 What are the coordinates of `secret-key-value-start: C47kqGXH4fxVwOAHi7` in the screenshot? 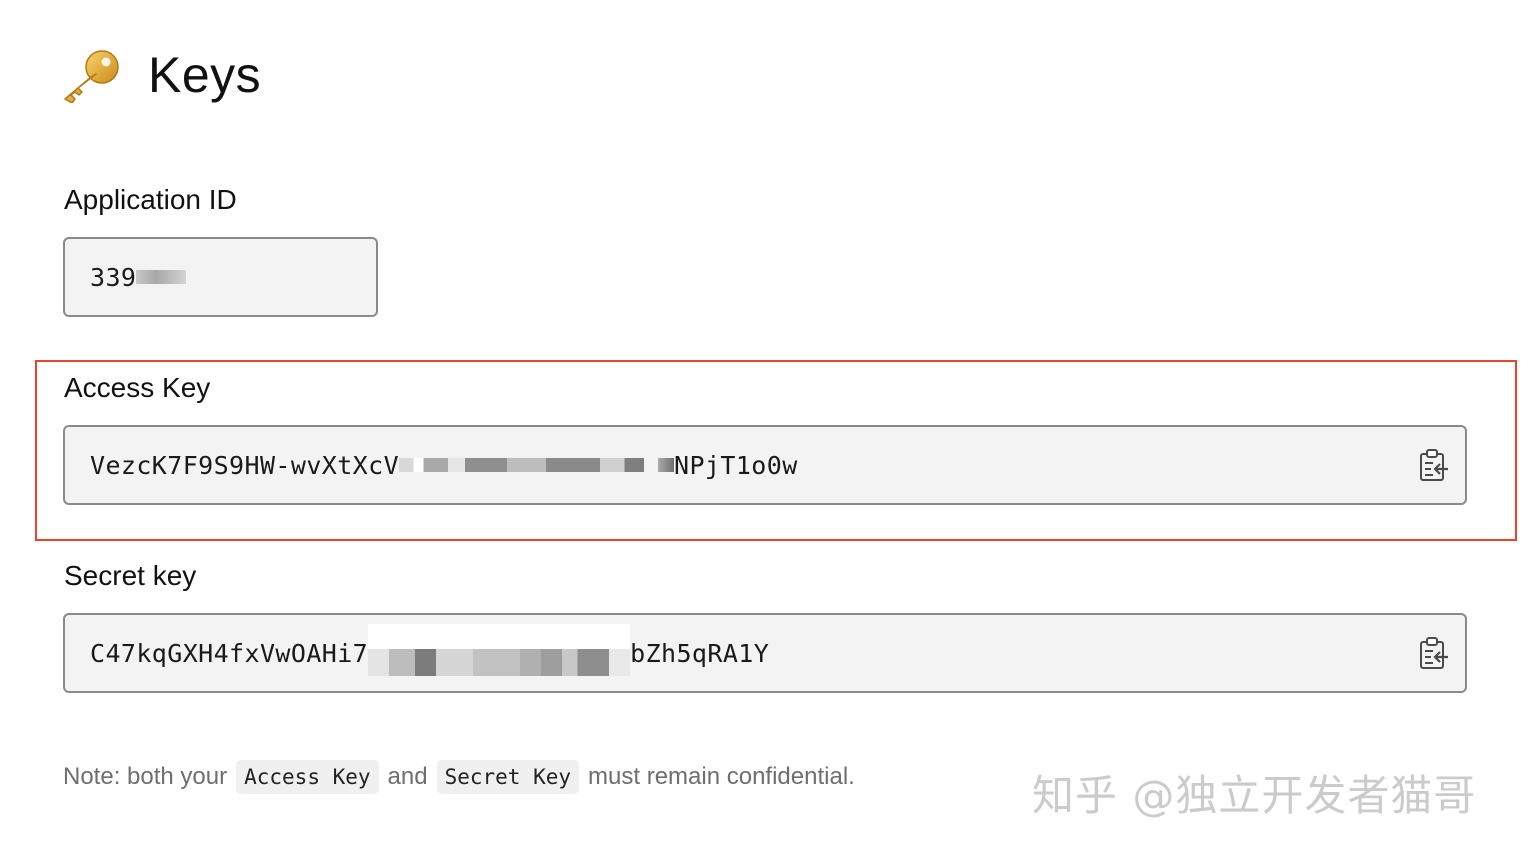 It's located at (229, 653).